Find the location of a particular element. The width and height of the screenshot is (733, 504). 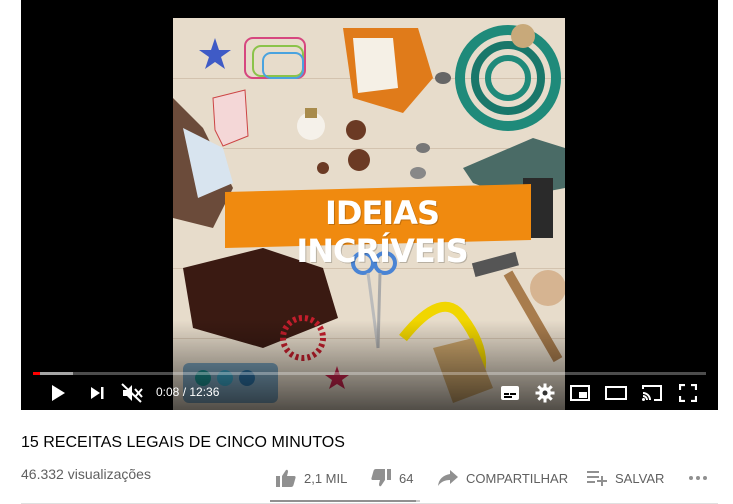

cast-button is located at coordinates (652, 393).